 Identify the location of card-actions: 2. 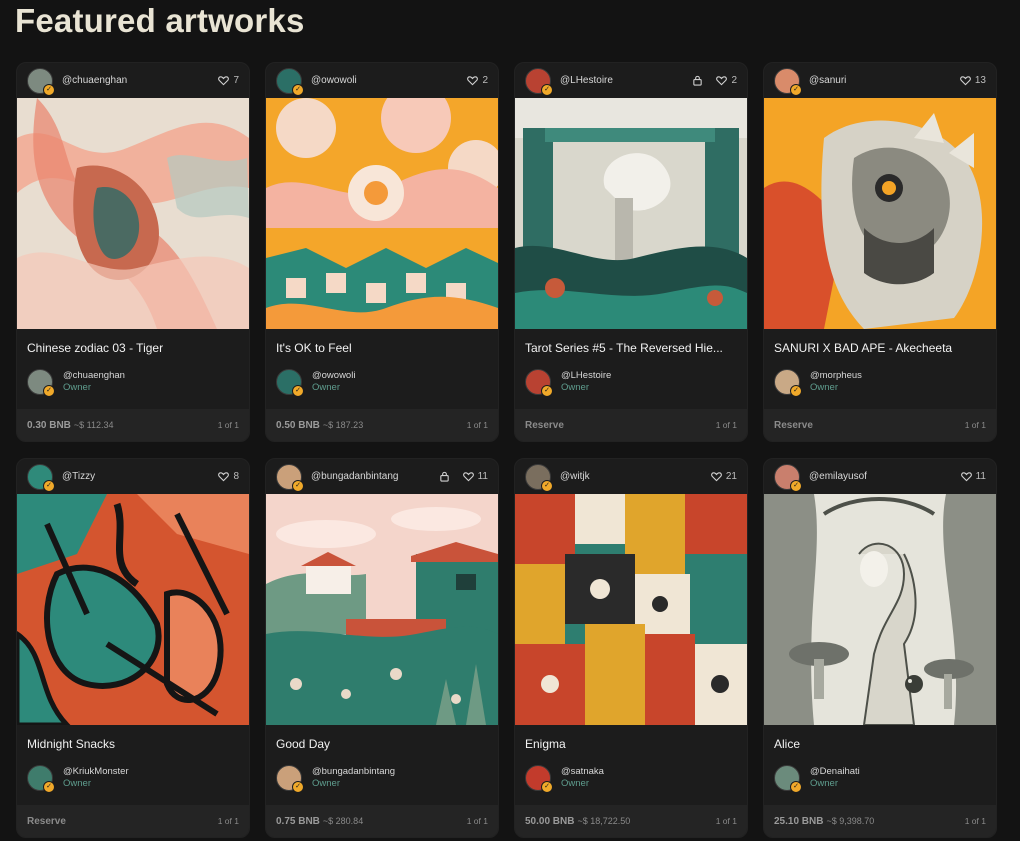
(714, 80).